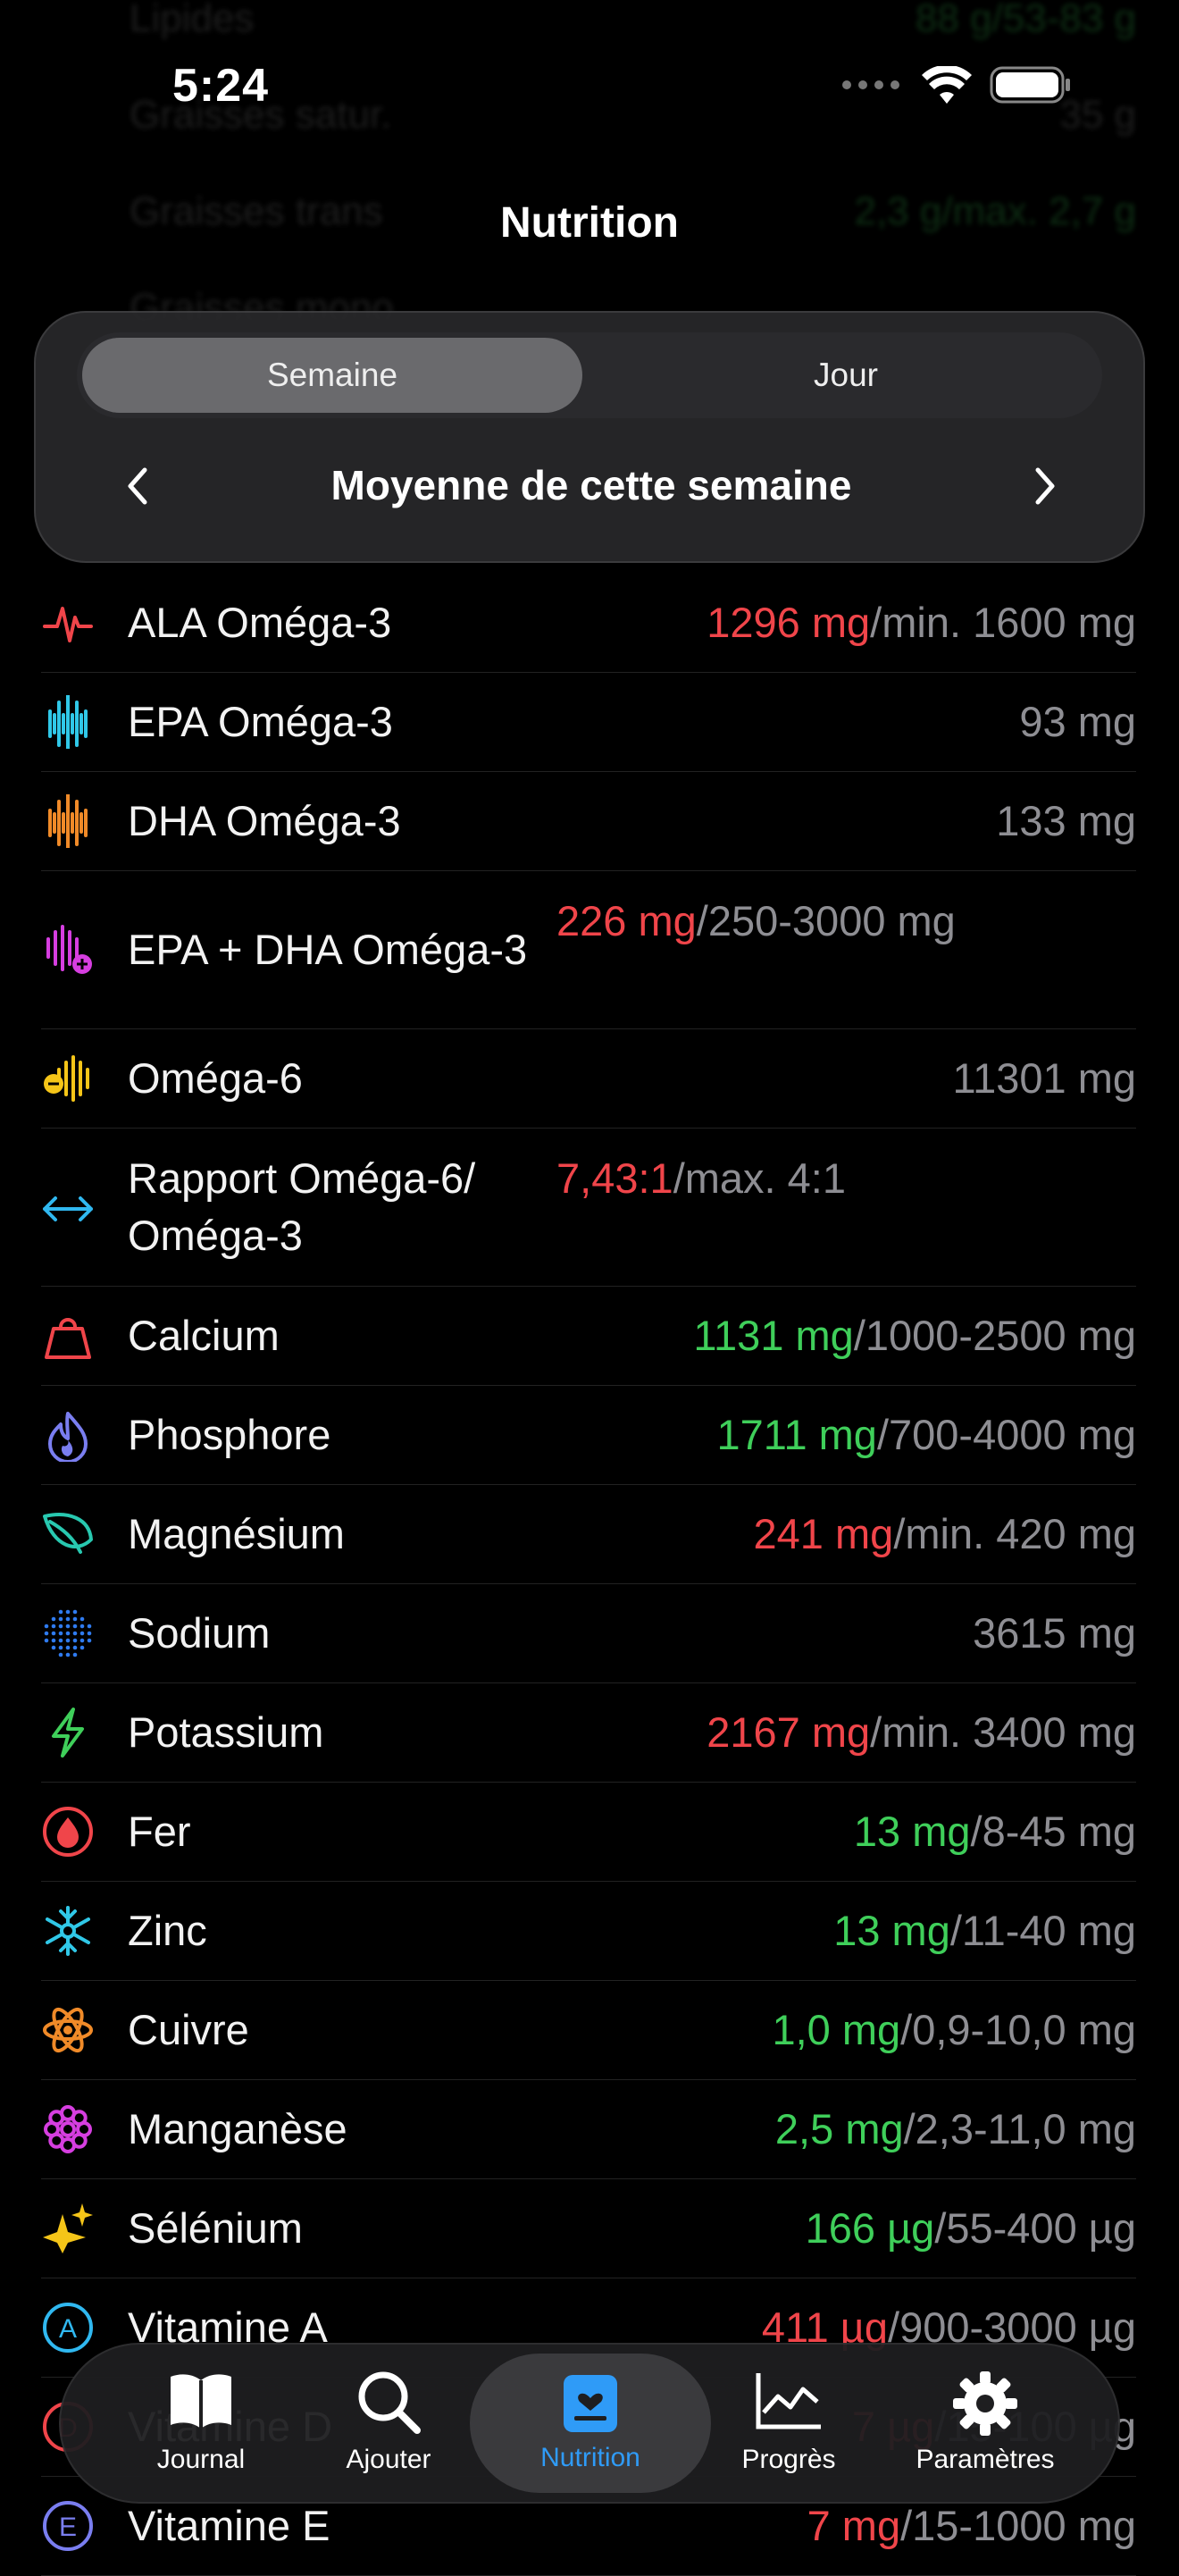 The height and width of the screenshot is (2576, 1179). I want to click on nutrient-name: DHA Oméga-3, so click(264, 820).